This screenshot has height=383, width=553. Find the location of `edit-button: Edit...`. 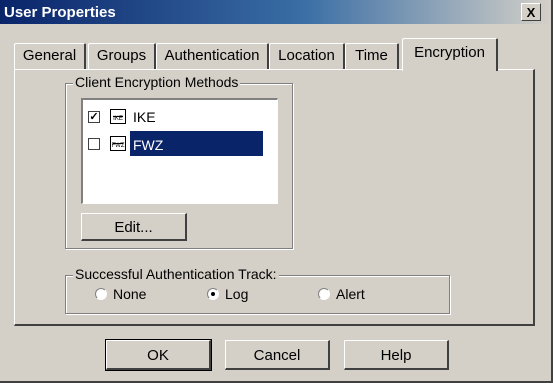

edit-button: Edit... is located at coordinates (134, 227).